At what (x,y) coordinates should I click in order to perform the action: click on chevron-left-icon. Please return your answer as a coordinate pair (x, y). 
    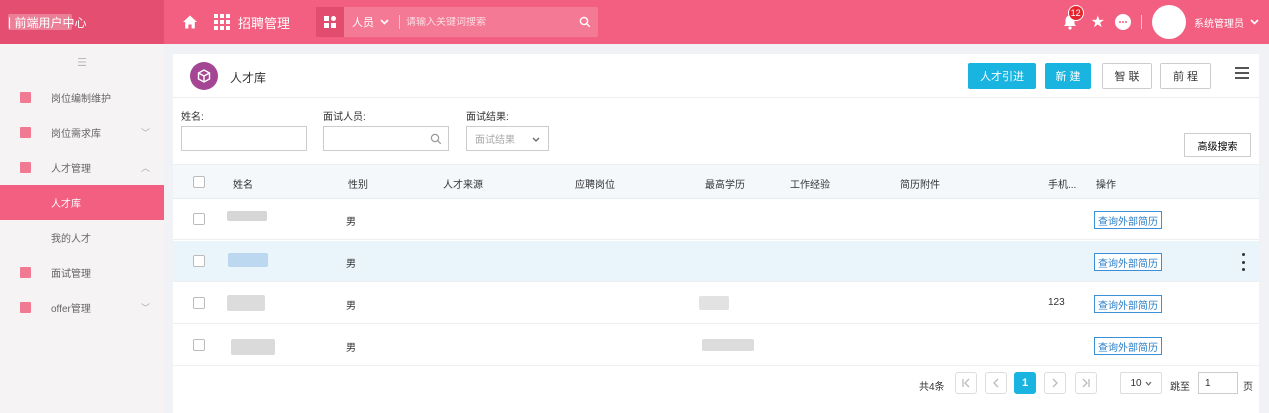
    Looking at the image, I should click on (996, 383).